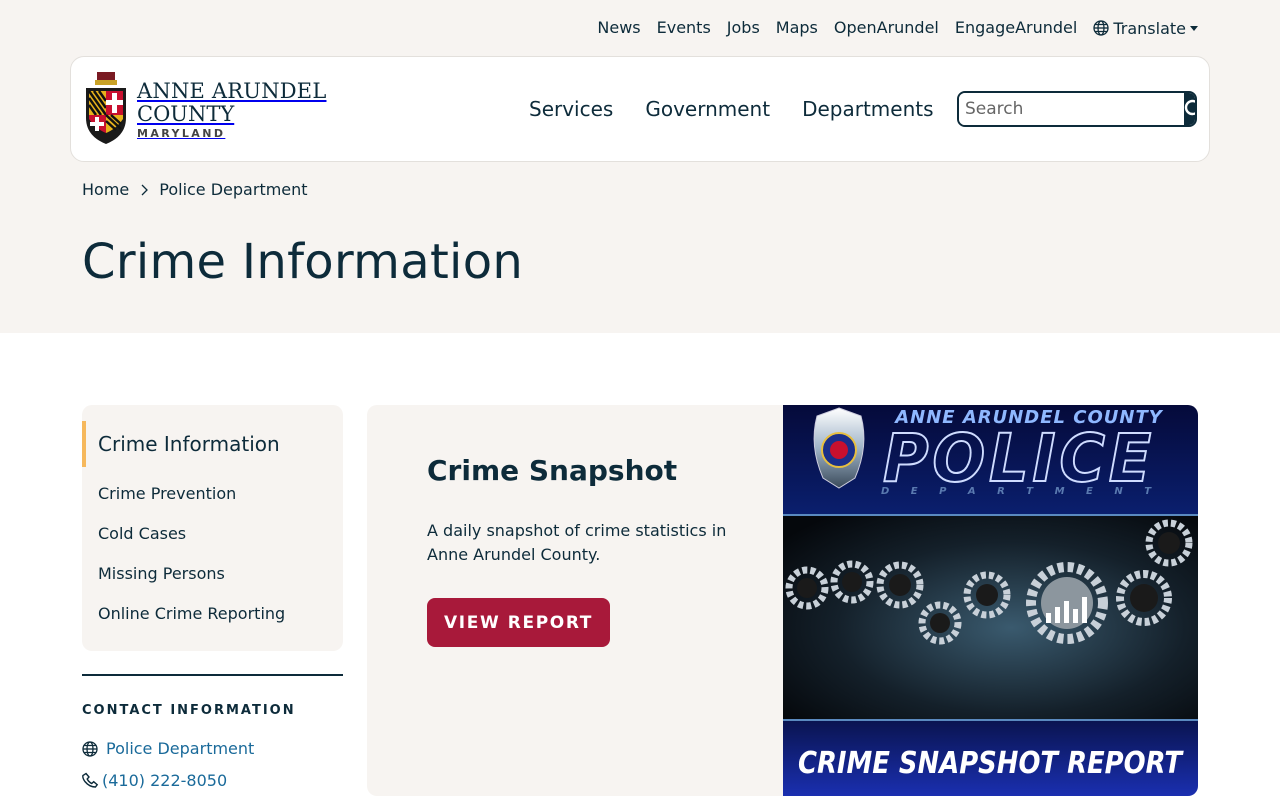  I want to click on translate-dropdown: Translate, so click(1145, 28).